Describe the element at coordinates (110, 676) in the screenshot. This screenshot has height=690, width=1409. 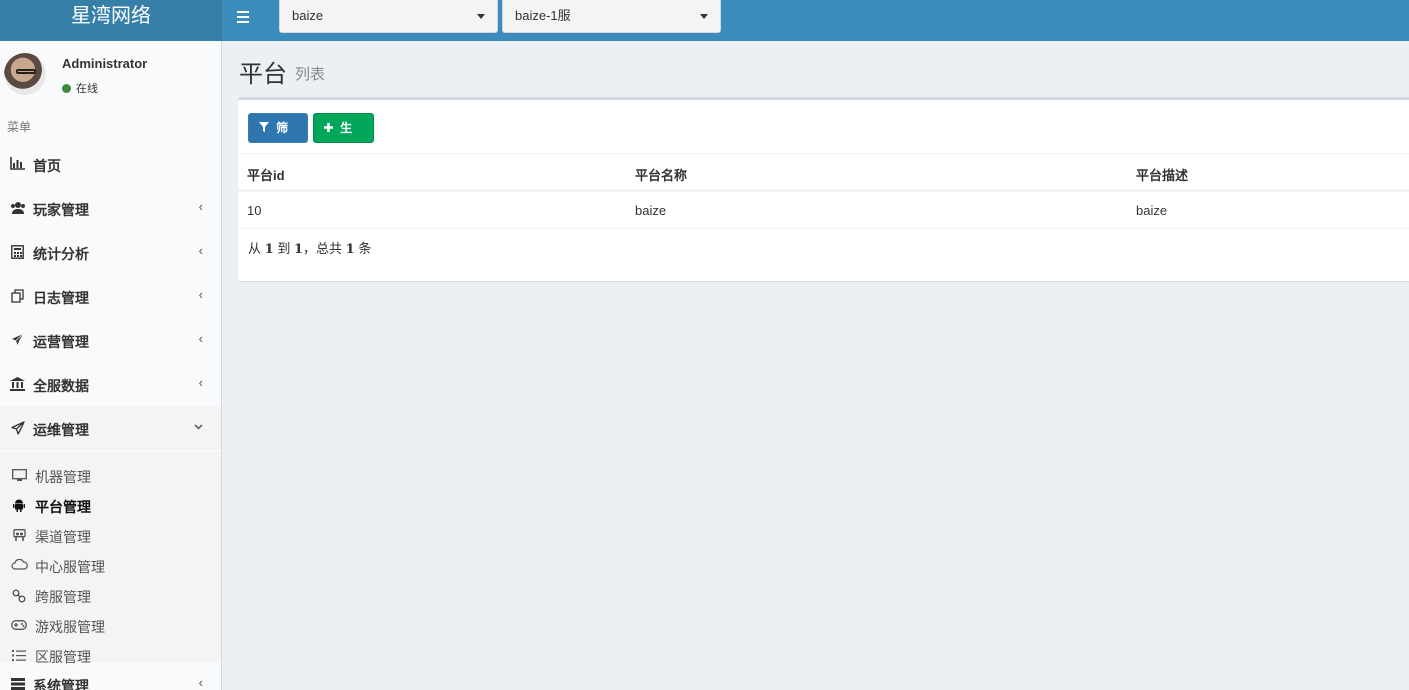
I see `sidebar-item-system: 系统管理 ‹` at that location.